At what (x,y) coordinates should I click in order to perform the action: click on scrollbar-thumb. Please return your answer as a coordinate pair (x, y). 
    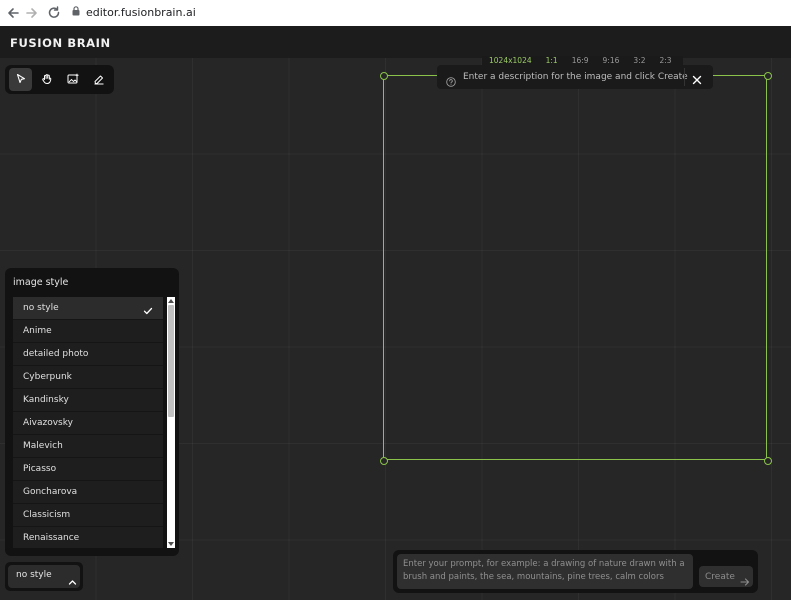
    Looking at the image, I should click on (171, 361).